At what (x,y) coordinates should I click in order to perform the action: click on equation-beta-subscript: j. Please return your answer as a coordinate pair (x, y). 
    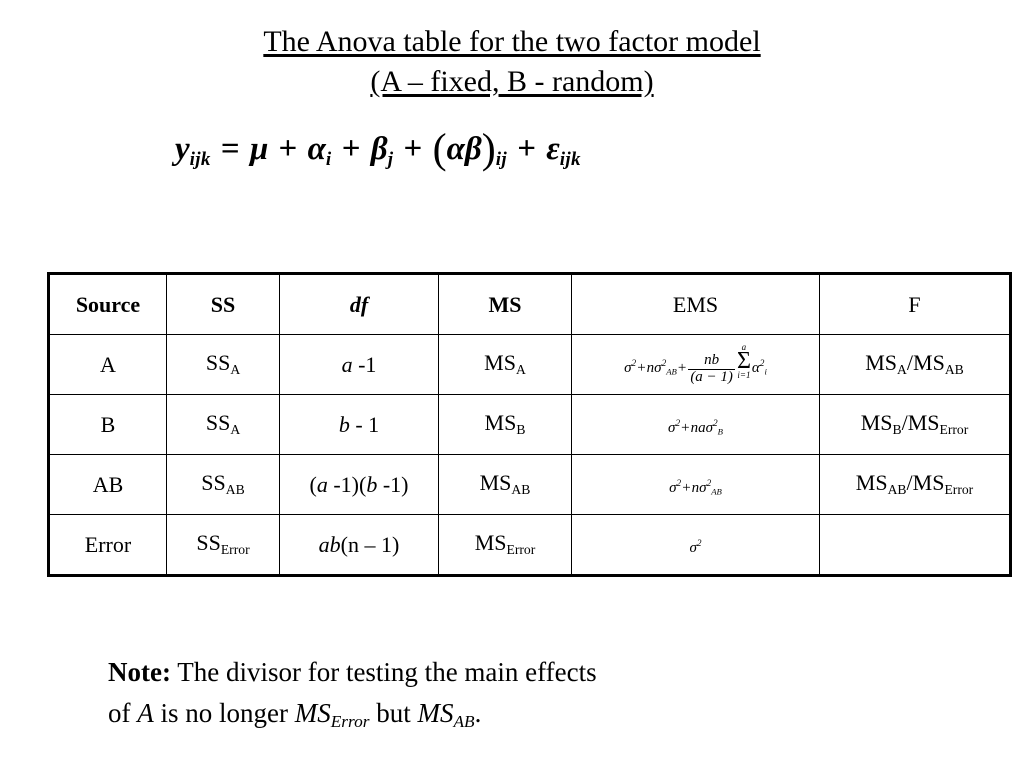
    Looking at the image, I should click on (390, 160).